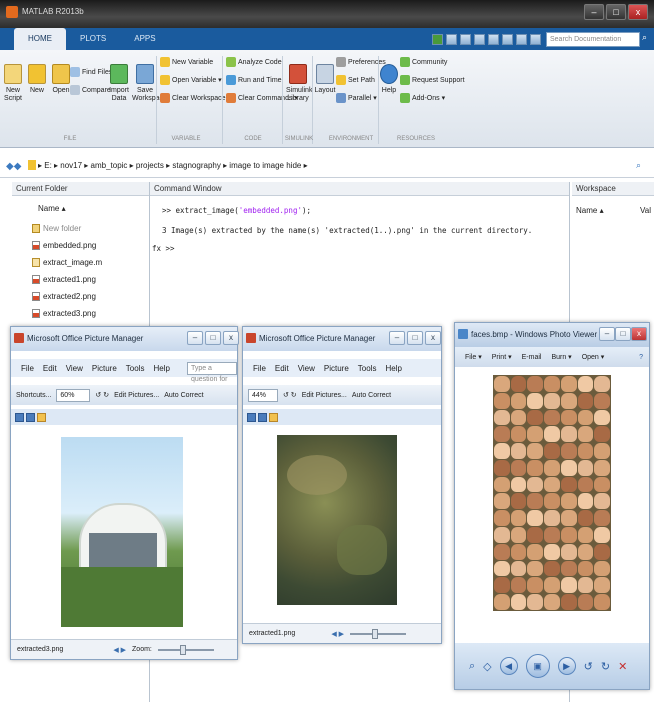  What do you see at coordinates (64, 313) in the screenshot?
I see `list-item: extracted3.png` at bounding box center [64, 313].